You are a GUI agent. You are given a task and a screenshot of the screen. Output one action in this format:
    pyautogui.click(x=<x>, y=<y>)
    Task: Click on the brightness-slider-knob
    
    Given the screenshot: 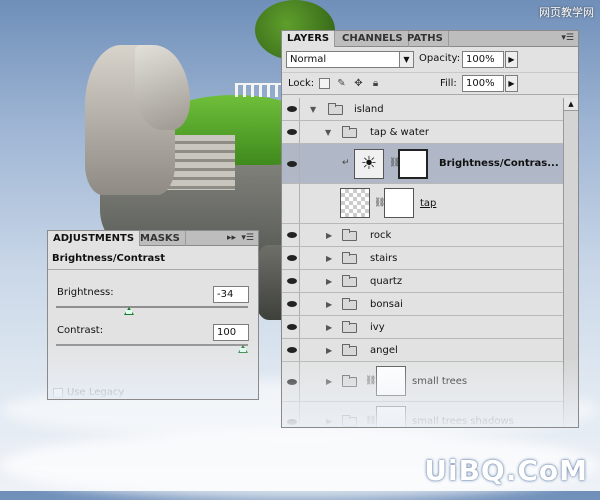 What is the action you would take?
    pyautogui.click(x=128, y=311)
    